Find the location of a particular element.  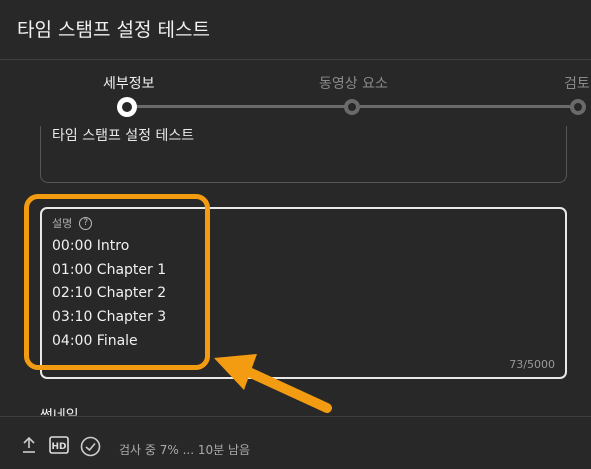

step-review-dot is located at coordinates (578, 107).